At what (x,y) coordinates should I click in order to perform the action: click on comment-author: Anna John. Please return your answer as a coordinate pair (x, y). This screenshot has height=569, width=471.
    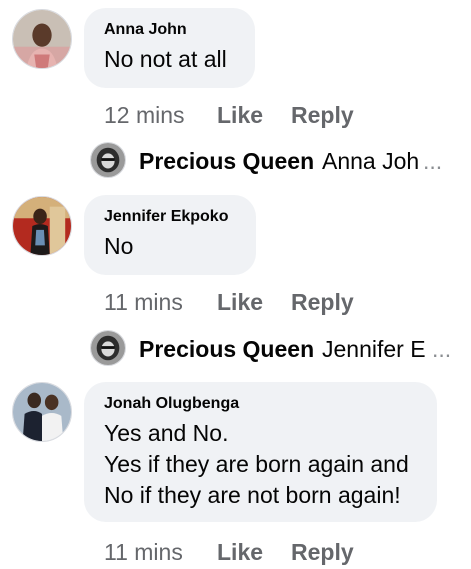
    Looking at the image, I should click on (169, 30).